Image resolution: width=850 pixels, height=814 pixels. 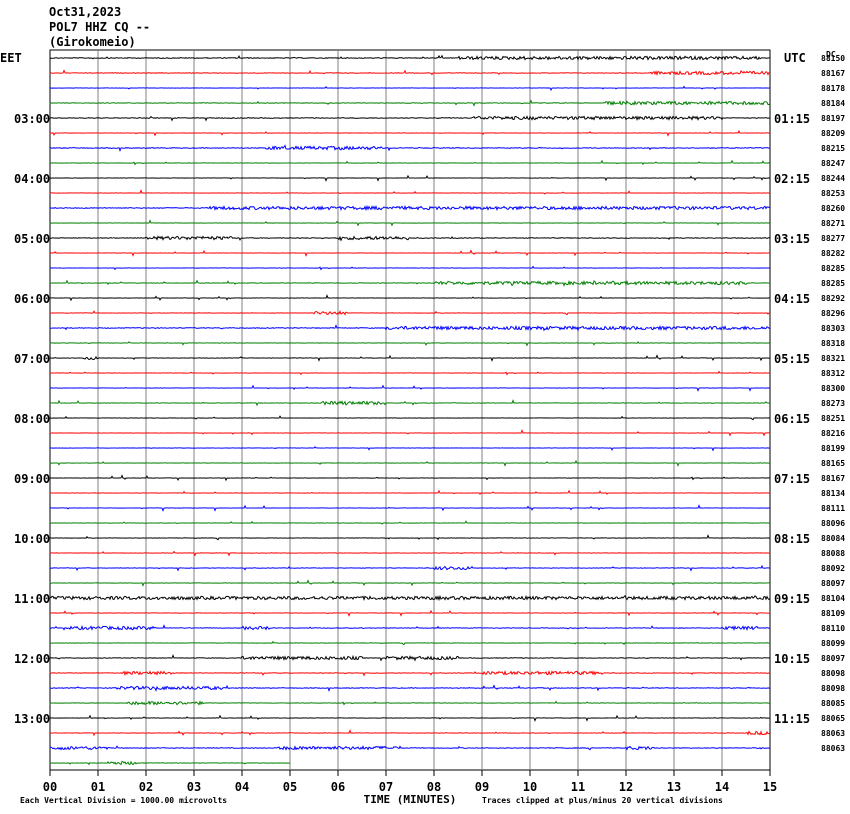 I want to click on dc-offset-label: 88260, so click(x=833, y=208).